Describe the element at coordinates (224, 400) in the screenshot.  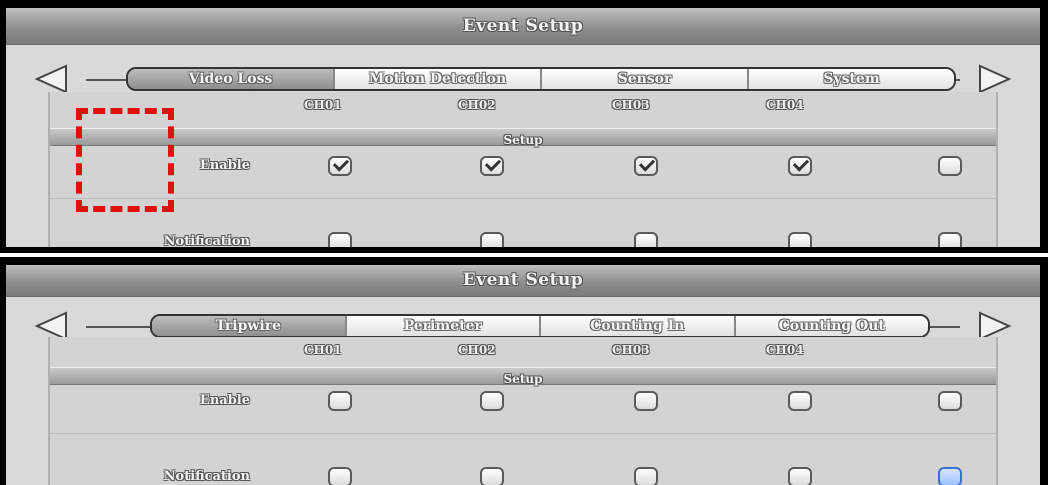
I see `row-label-enable: Enable` at that location.